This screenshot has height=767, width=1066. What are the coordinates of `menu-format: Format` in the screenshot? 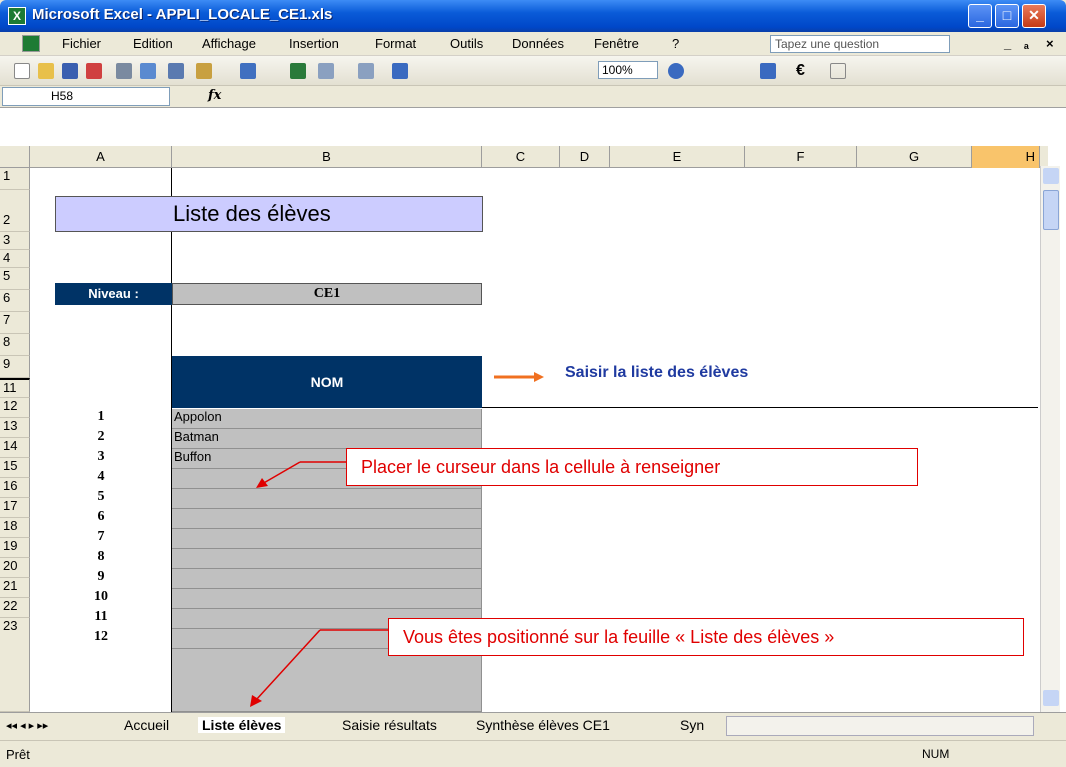 It's located at (395, 43).